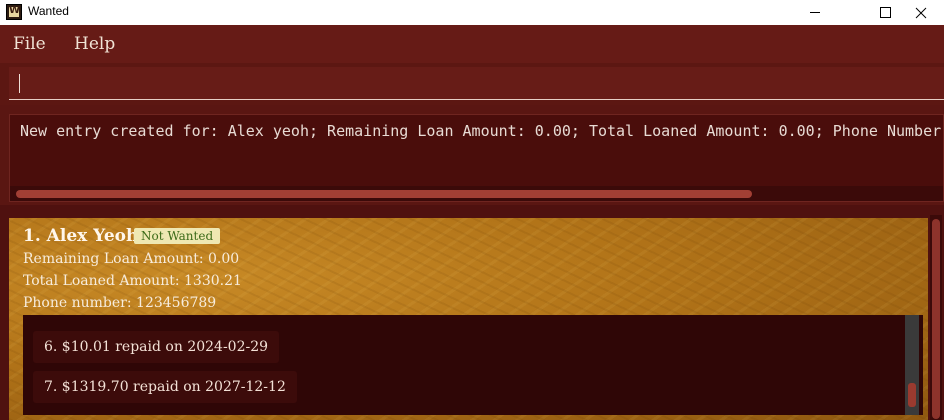 The image size is (944, 420). Describe the element at coordinates (19, 83) in the screenshot. I see `text-caret` at that location.